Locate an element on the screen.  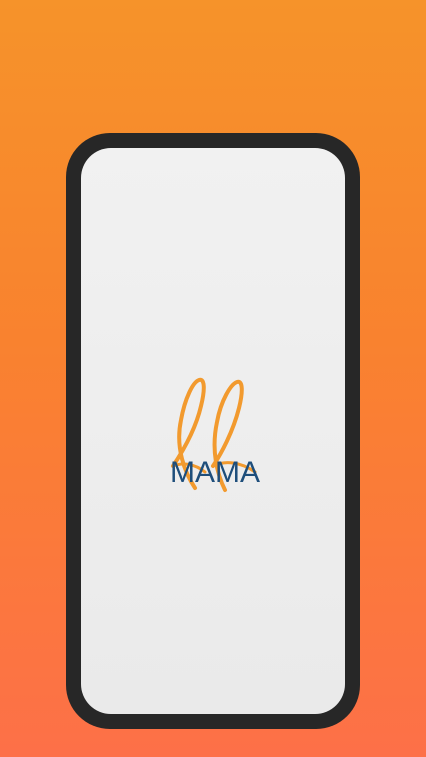
app-logo: MAMA is located at coordinates (215, 430).